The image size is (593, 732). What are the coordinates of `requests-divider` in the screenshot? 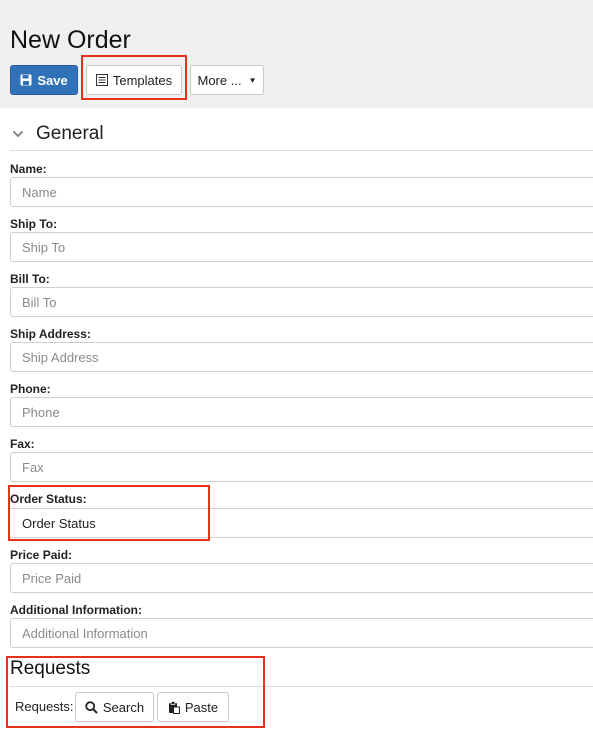 It's located at (301, 686).